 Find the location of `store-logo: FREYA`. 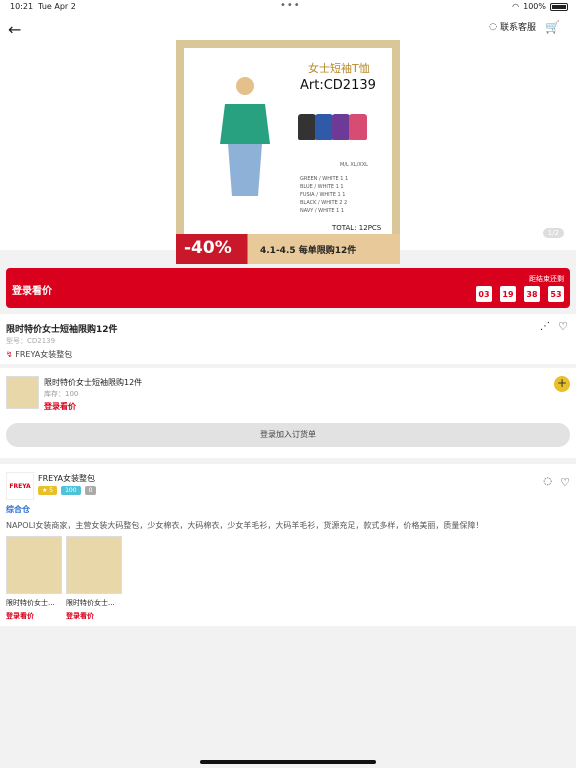

store-logo: FREYA is located at coordinates (20, 486).